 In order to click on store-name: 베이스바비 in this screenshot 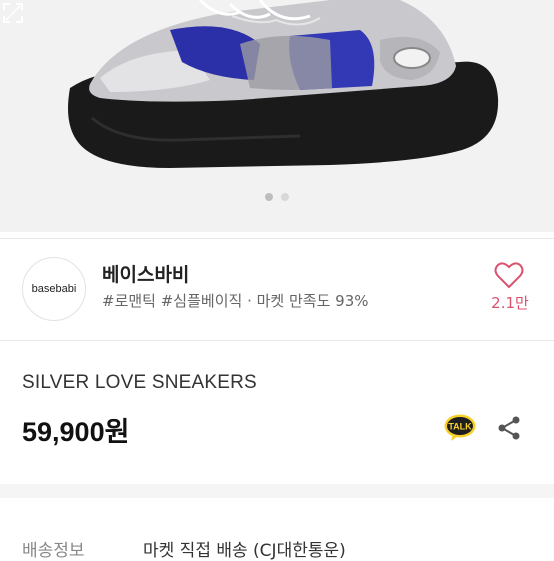, I will do `click(145, 273)`.